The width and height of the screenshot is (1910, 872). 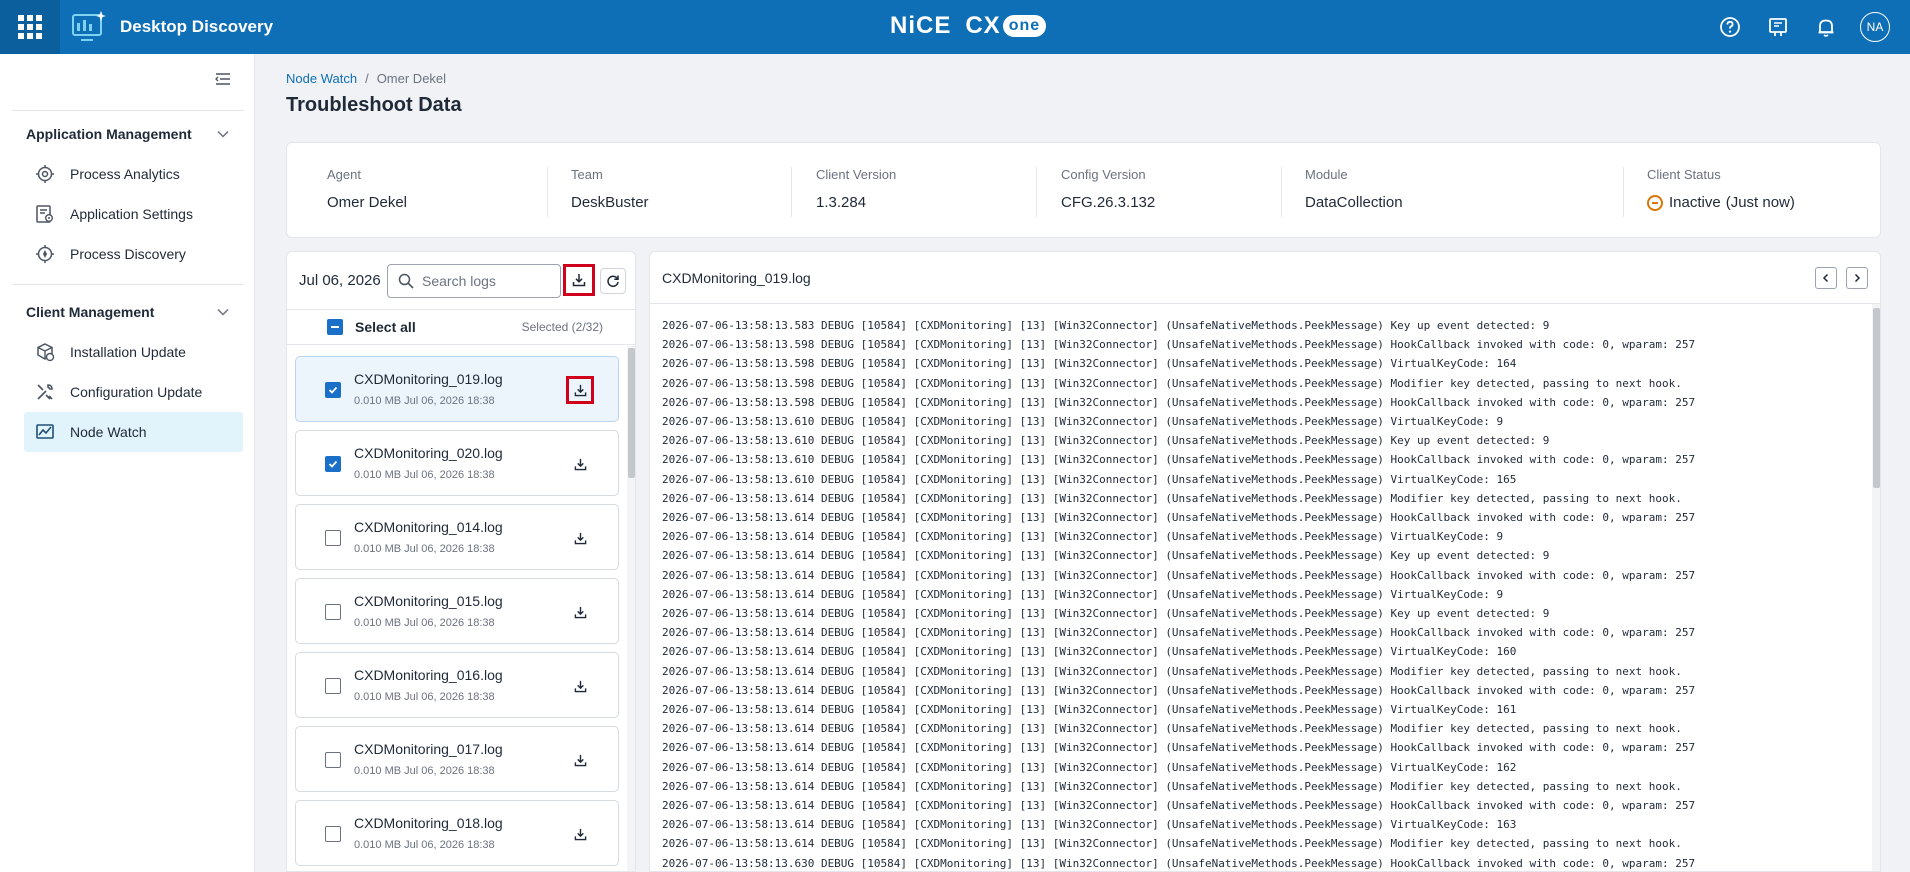 I want to click on log-file-name: CXDMonitoring_015.log, so click(x=428, y=601).